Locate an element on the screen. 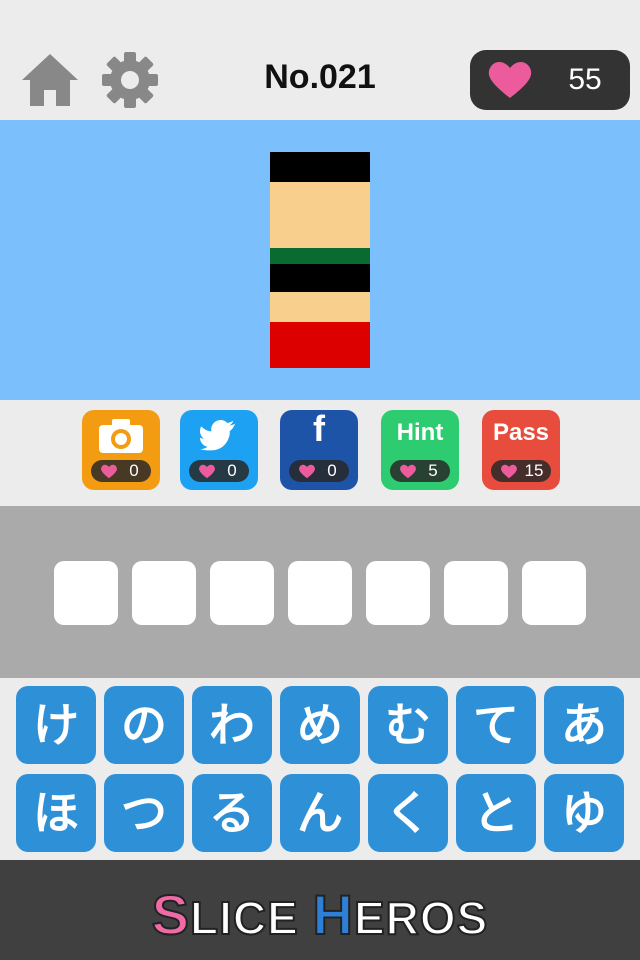 The width and height of the screenshot is (640, 960). kana-key: む is located at coordinates (408, 725).